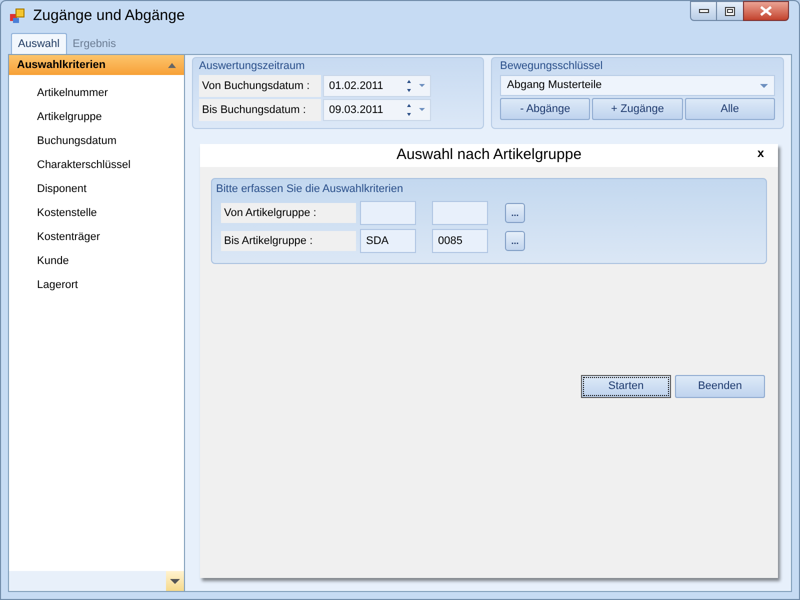 Image resolution: width=800 pixels, height=600 pixels. Describe the element at coordinates (96, 141) in the screenshot. I see `sidebar-item: Buchungsdatum` at that location.